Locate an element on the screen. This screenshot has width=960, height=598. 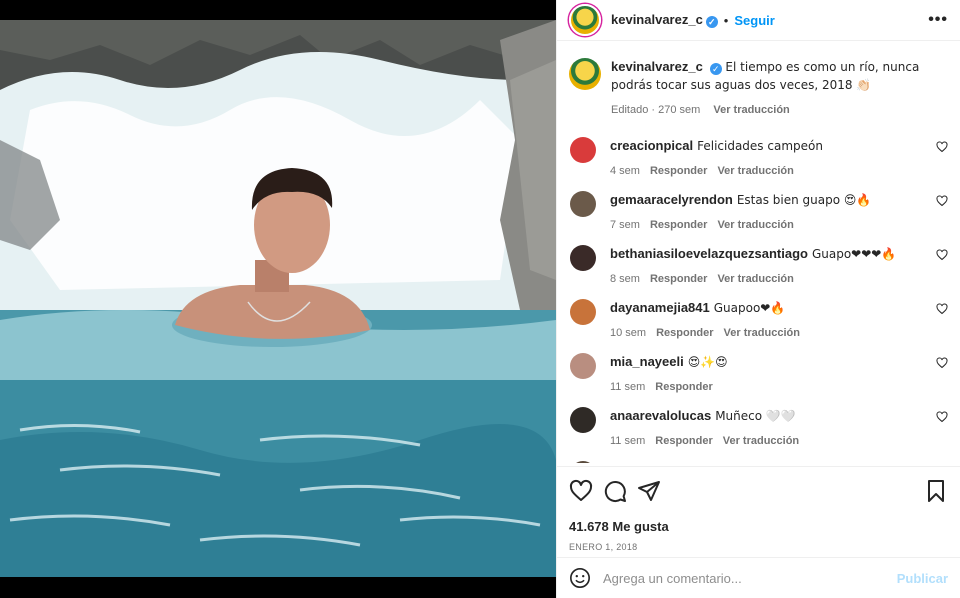
comment-text: 😍✨😍 is located at coordinates (707, 362).